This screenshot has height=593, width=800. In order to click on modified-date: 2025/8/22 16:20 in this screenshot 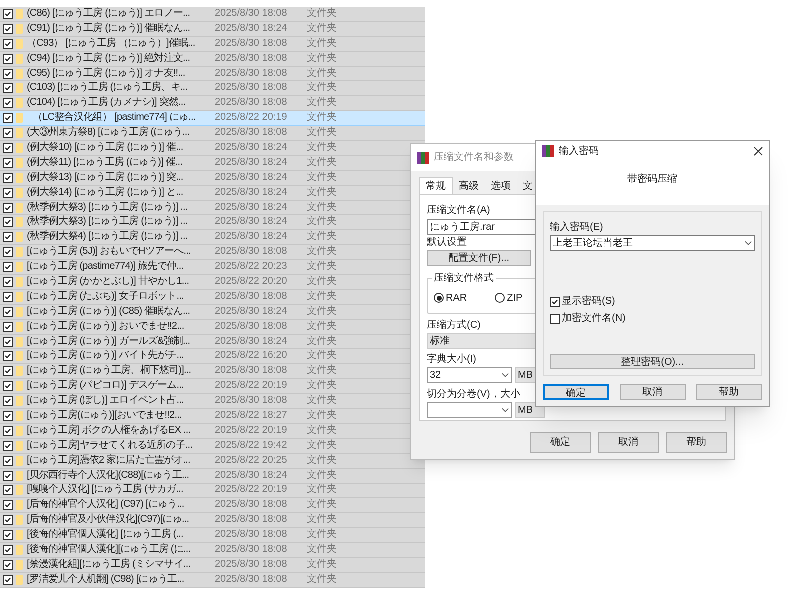, I will do `click(251, 356)`.